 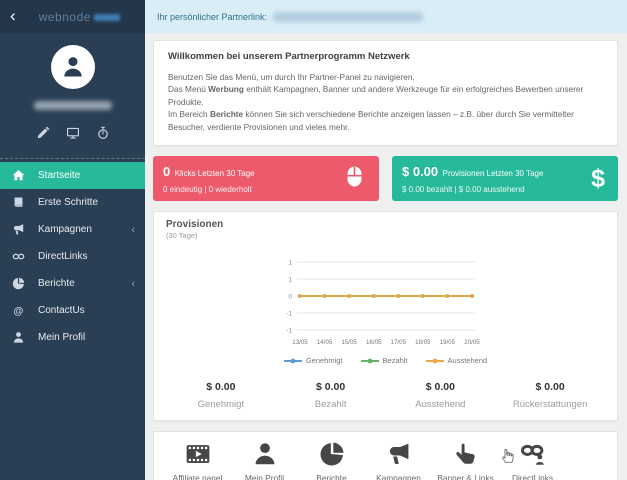 What do you see at coordinates (133, 229) in the screenshot?
I see `chevron-left-icon: ‹` at bounding box center [133, 229].